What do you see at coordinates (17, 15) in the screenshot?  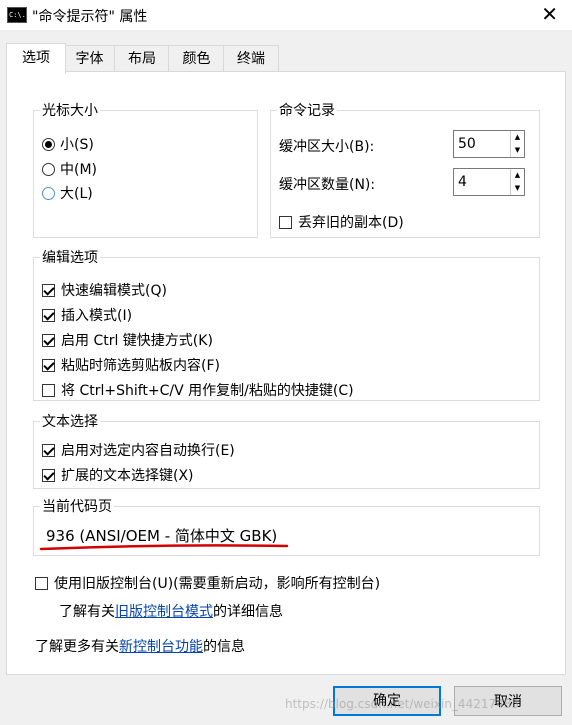 I see `console-app-icon: C:\.` at bounding box center [17, 15].